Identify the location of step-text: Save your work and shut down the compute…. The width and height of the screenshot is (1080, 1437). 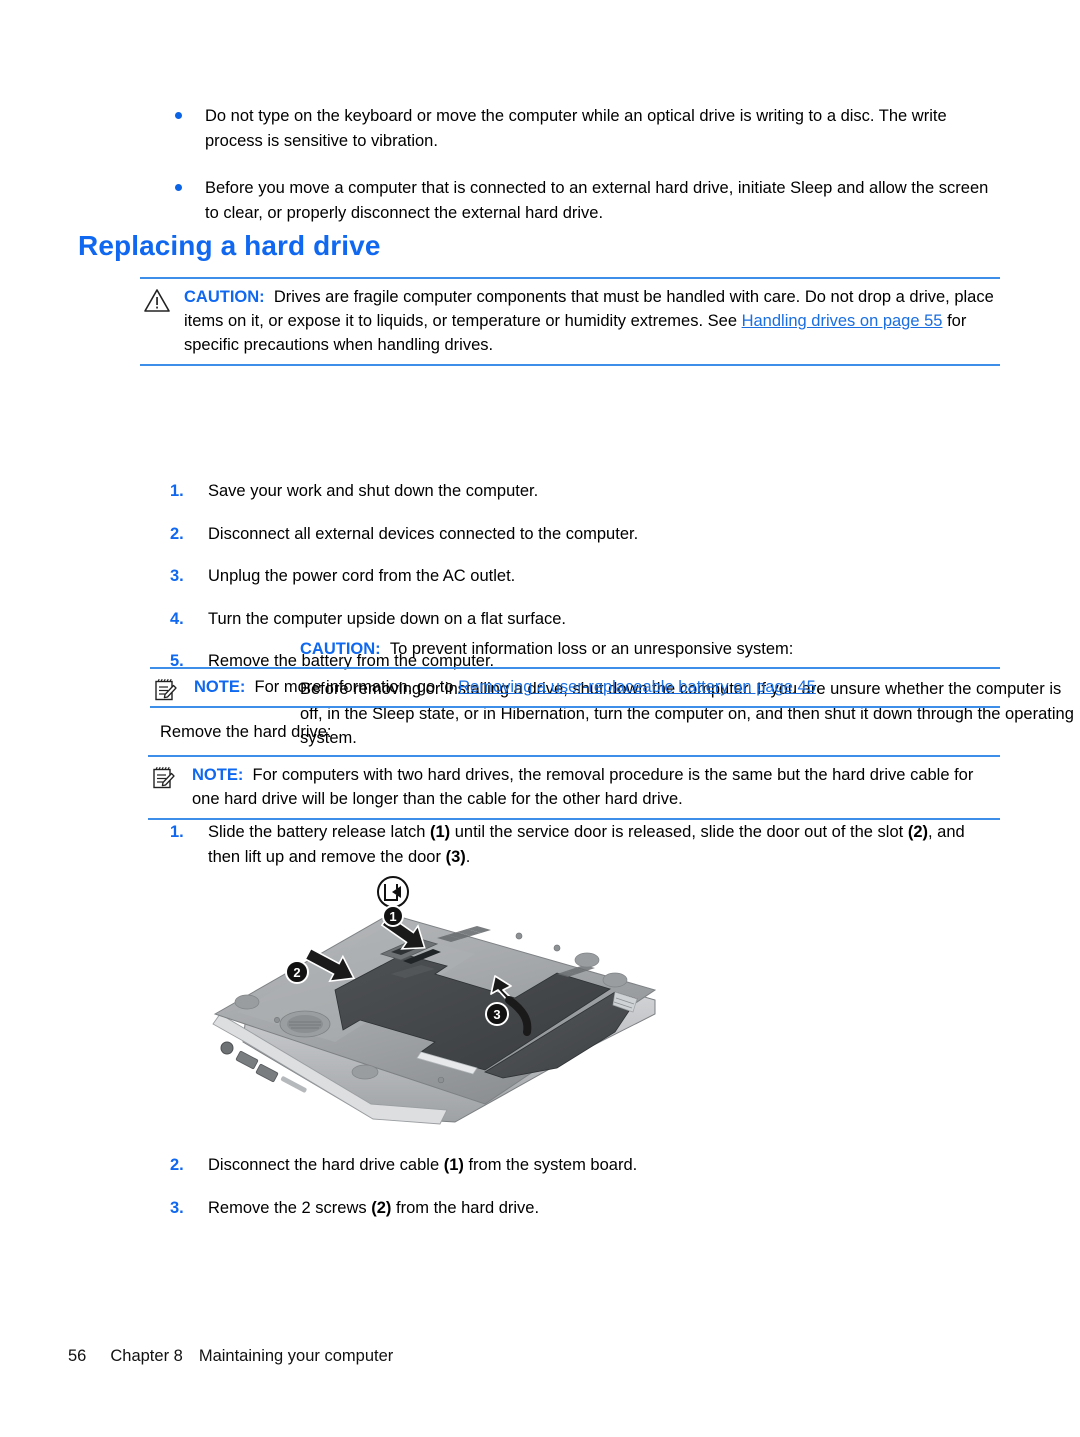
(373, 491).